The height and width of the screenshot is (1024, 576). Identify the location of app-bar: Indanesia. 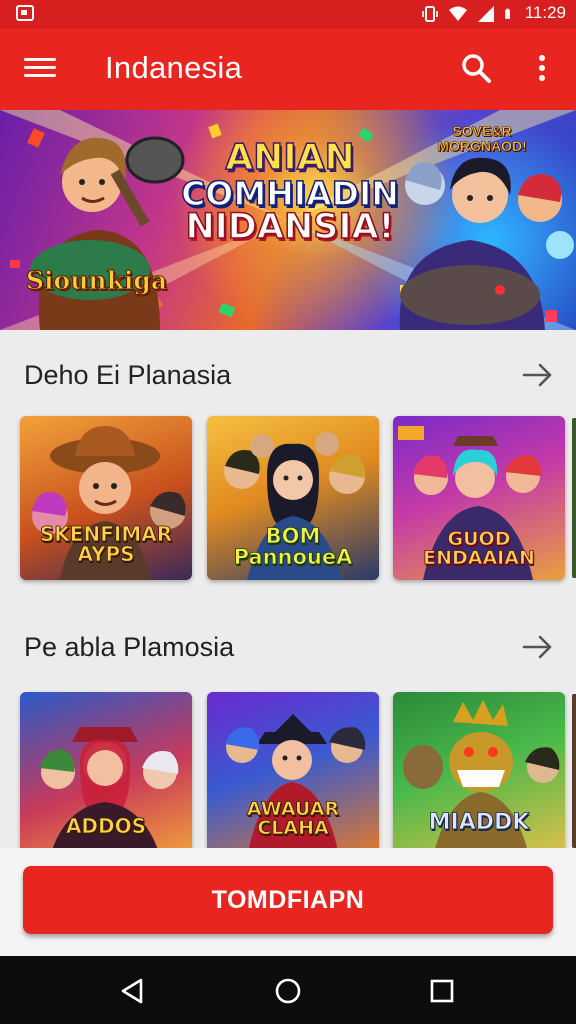
(288, 69).